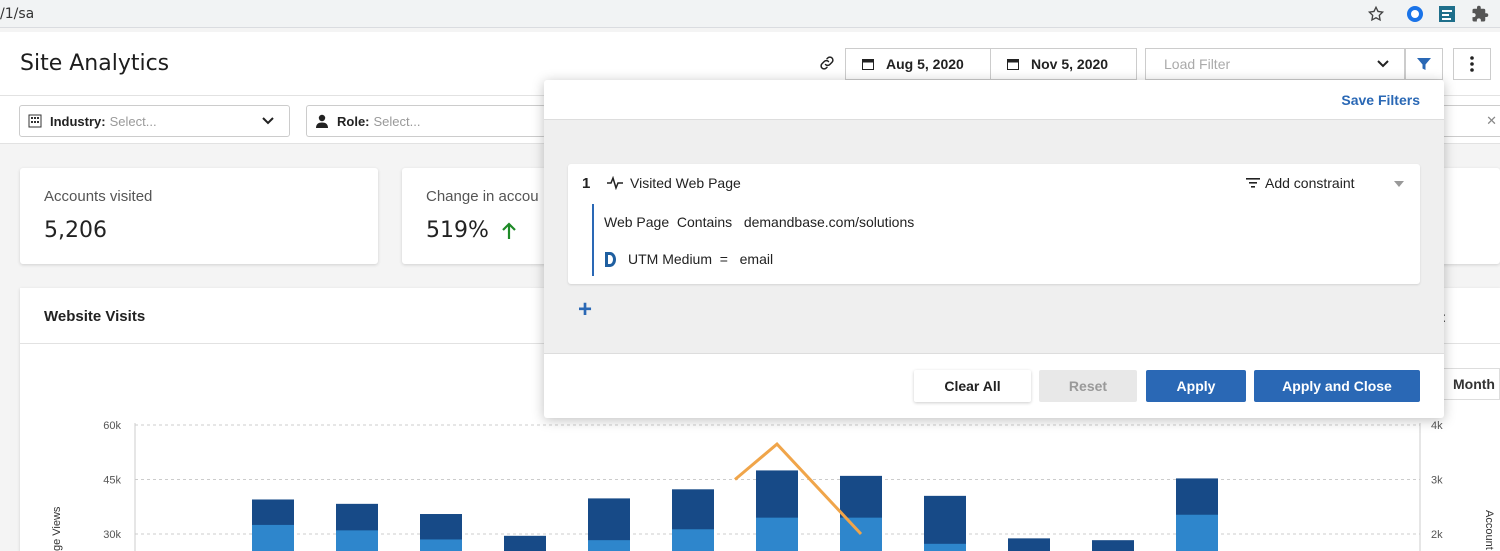  Describe the element at coordinates (685, 183) in the screenshot. I see `rule-name: Visited Web Page` at that location.